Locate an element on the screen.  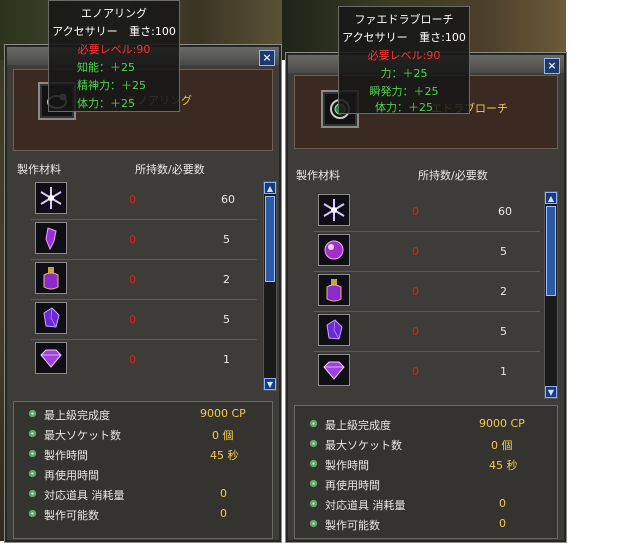
tooltip-bonus: 力：＋25 is located at coordinates (404, 73).